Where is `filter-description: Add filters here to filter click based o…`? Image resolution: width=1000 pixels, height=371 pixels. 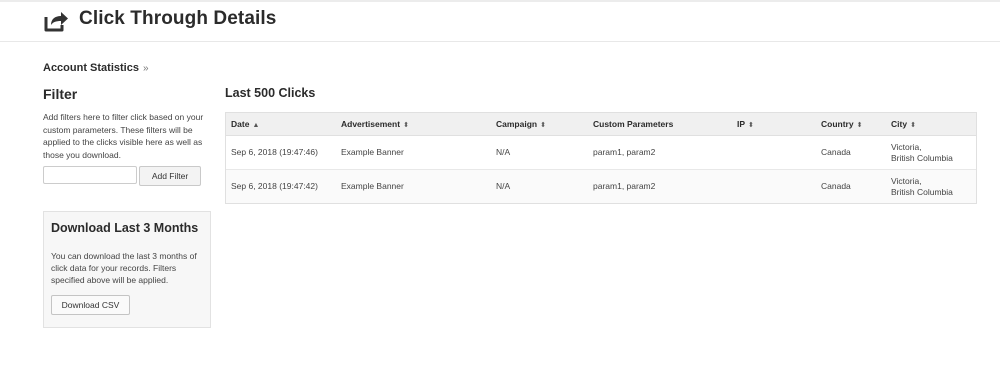 filter-description: Add filters here to filter click based o… is located at coordinates (123, 136).